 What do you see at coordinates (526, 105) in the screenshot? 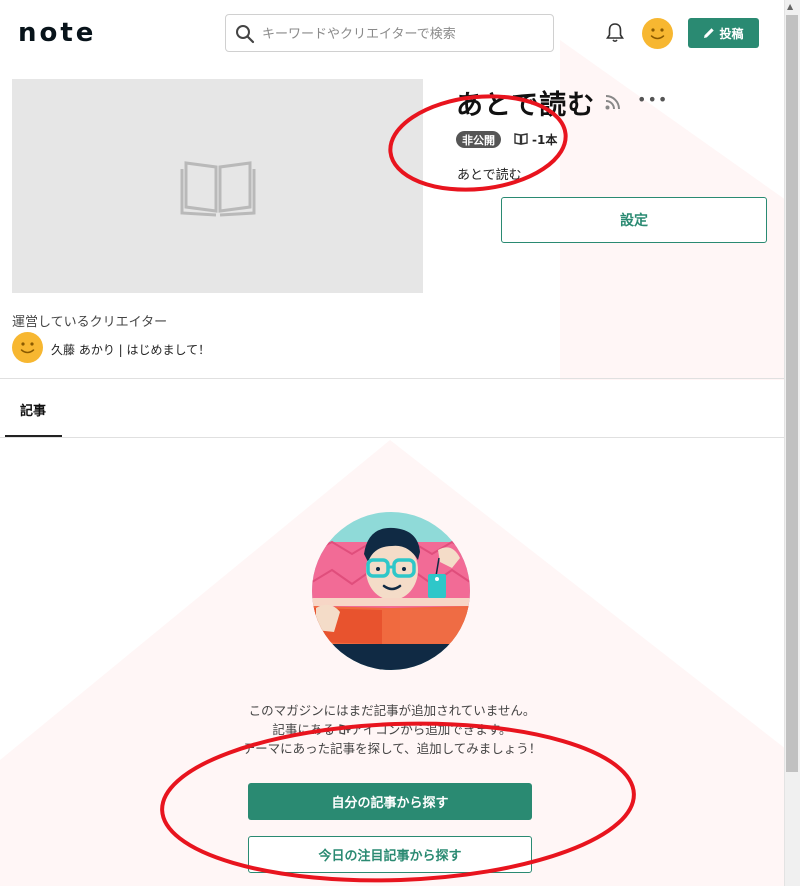
I see `magazine-title: あとで読む` at bounding box center [526, 105].